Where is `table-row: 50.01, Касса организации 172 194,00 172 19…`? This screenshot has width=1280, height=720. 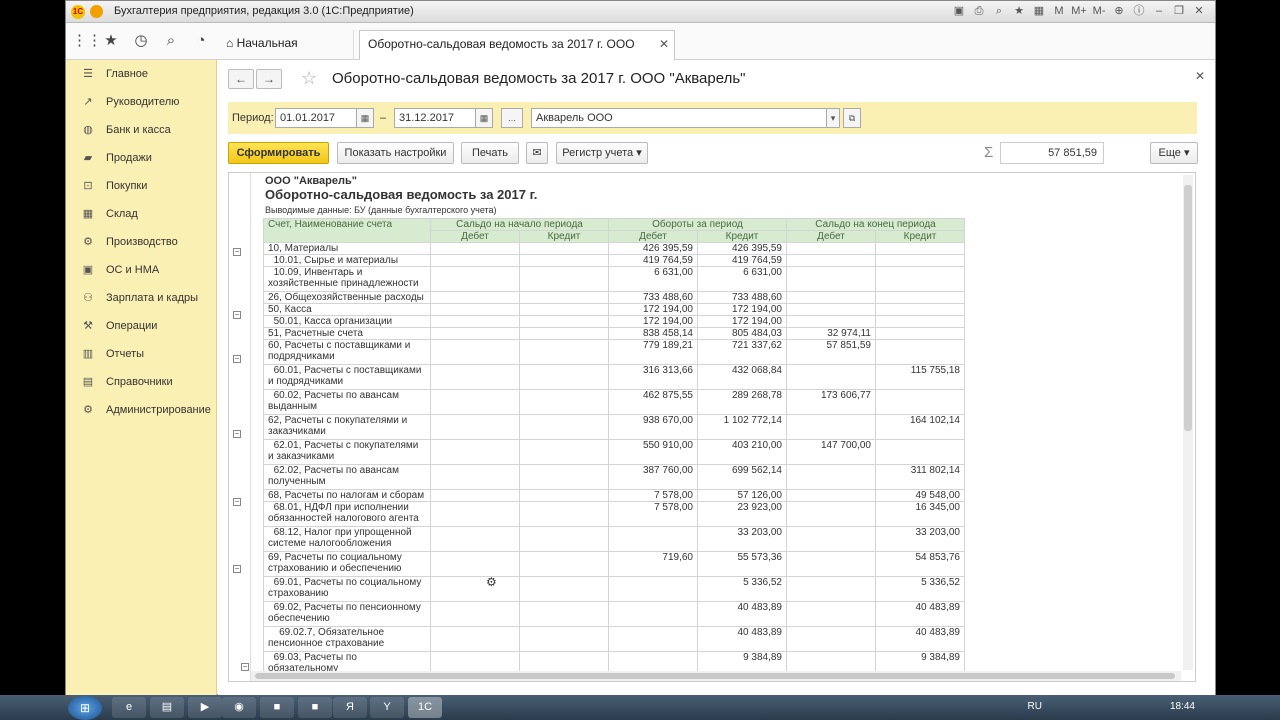
table-row: 50.01, Касса организации 172 194,00 172 19… is located at coordinates (614, 321).